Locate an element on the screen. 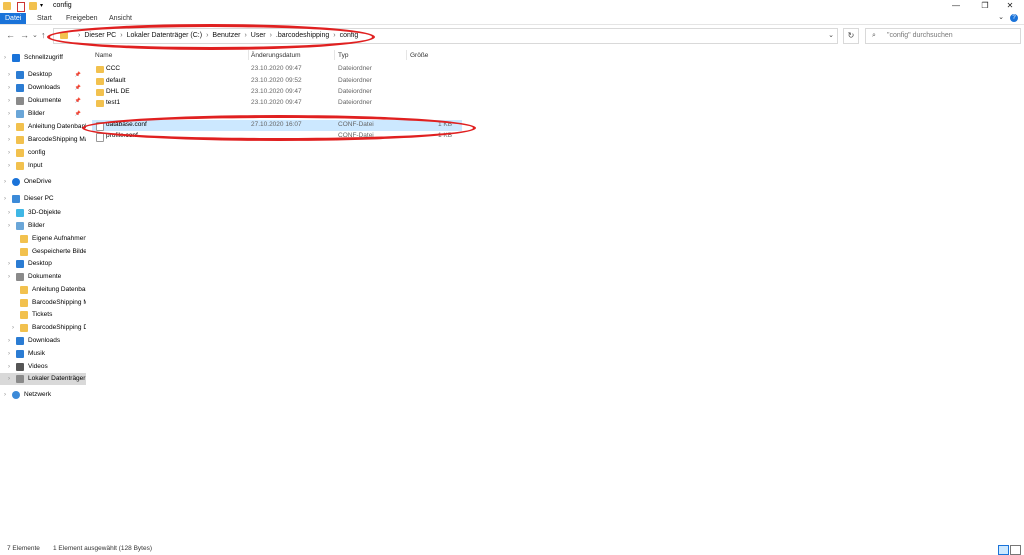 This screenshot has height=555, width=1024. sidebar-item: › Downloads 📌 is located at coordinates (43, 88).